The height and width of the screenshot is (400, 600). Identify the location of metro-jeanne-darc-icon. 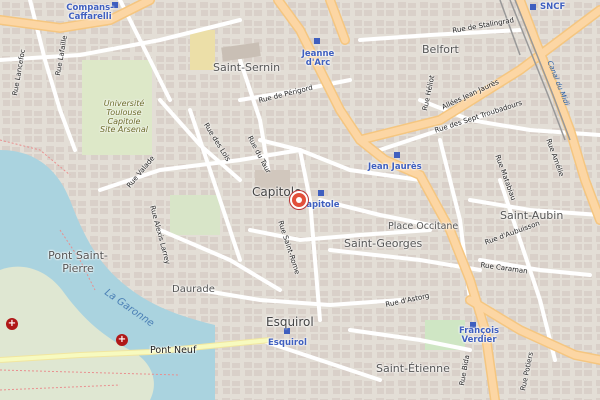
(317, 41).